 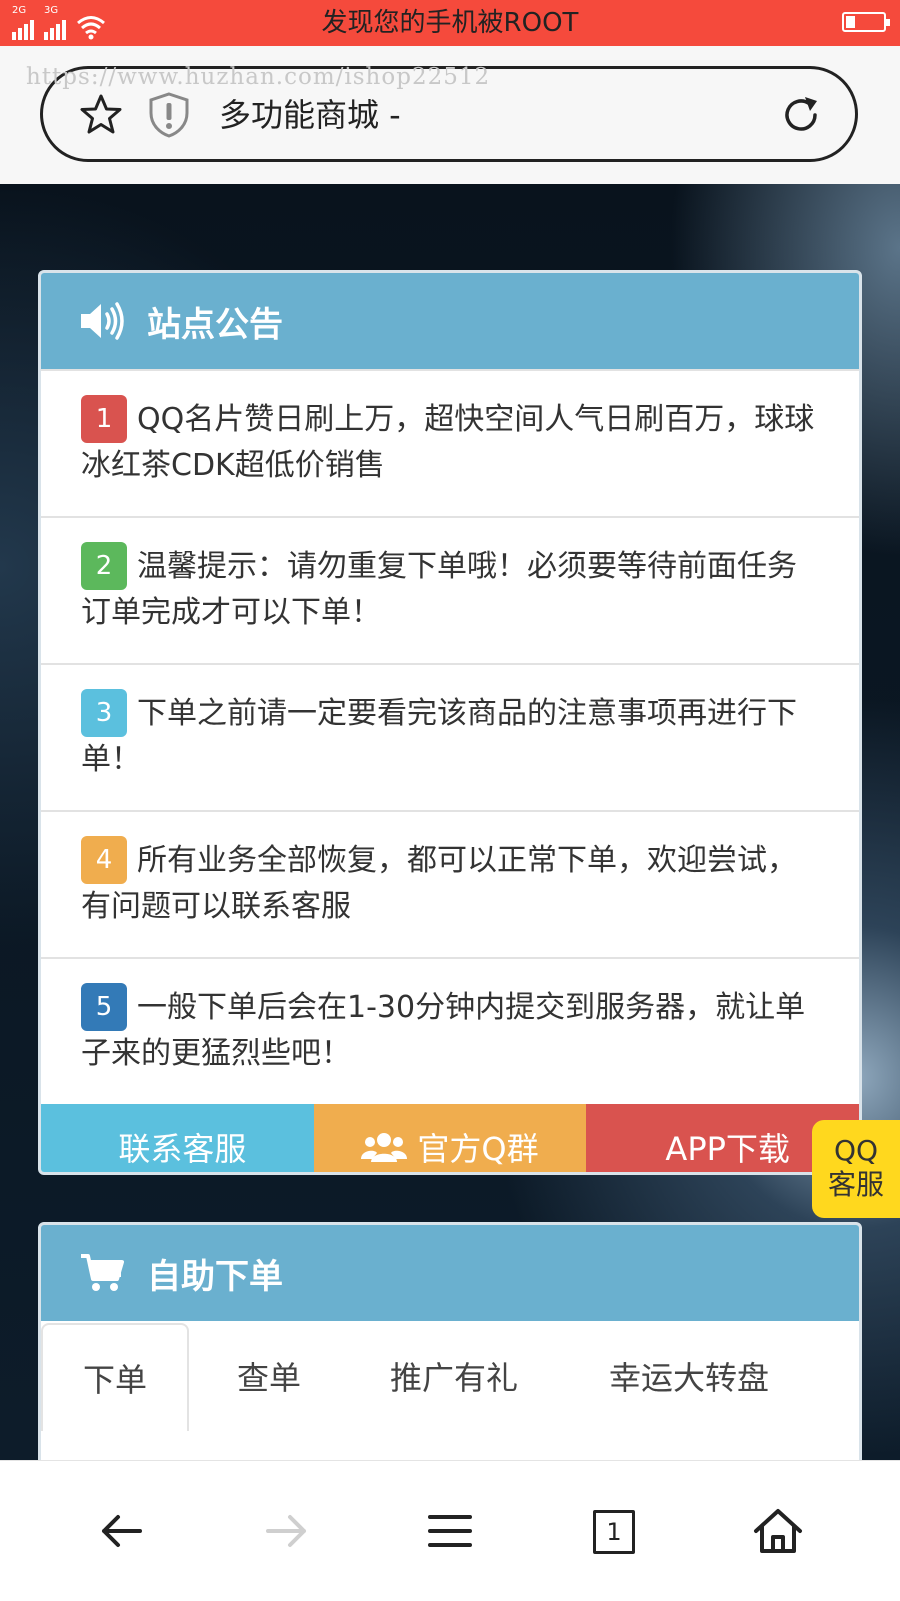 What do you see at coordinates (101, 115) in the screenshot?
I see `star-icon` at bounding box center [101, 115].